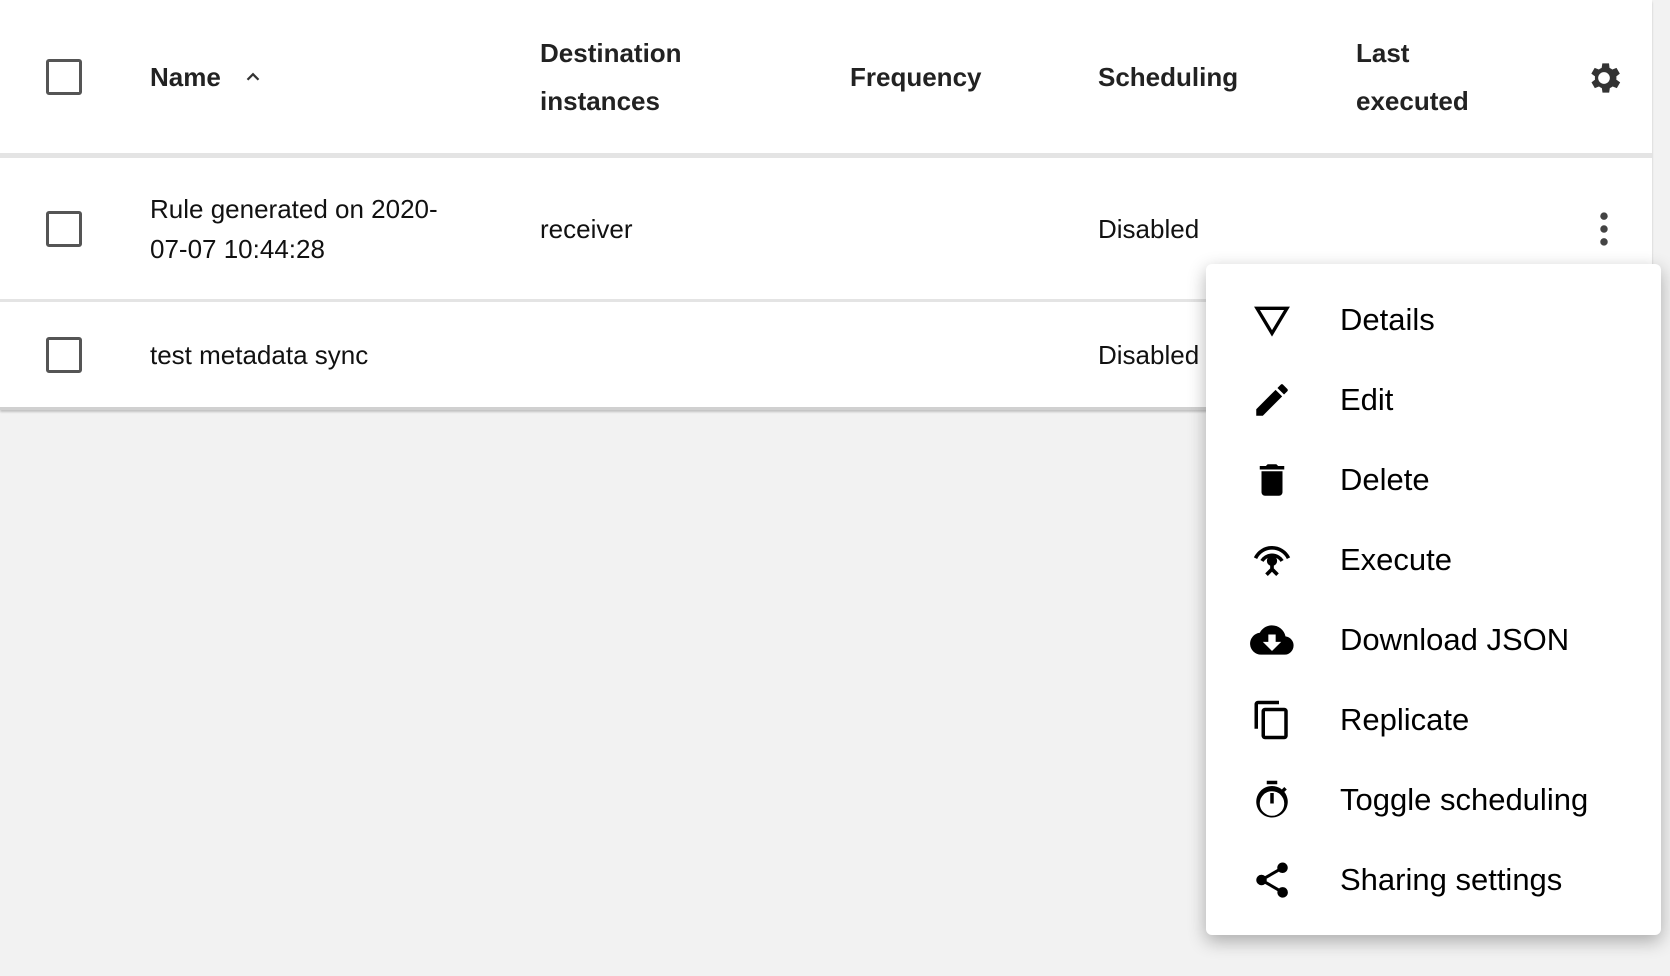 The height and width of the screenshot is (976, 1670). I want to click on menu-item-label: Execute, so click(1396, 559).